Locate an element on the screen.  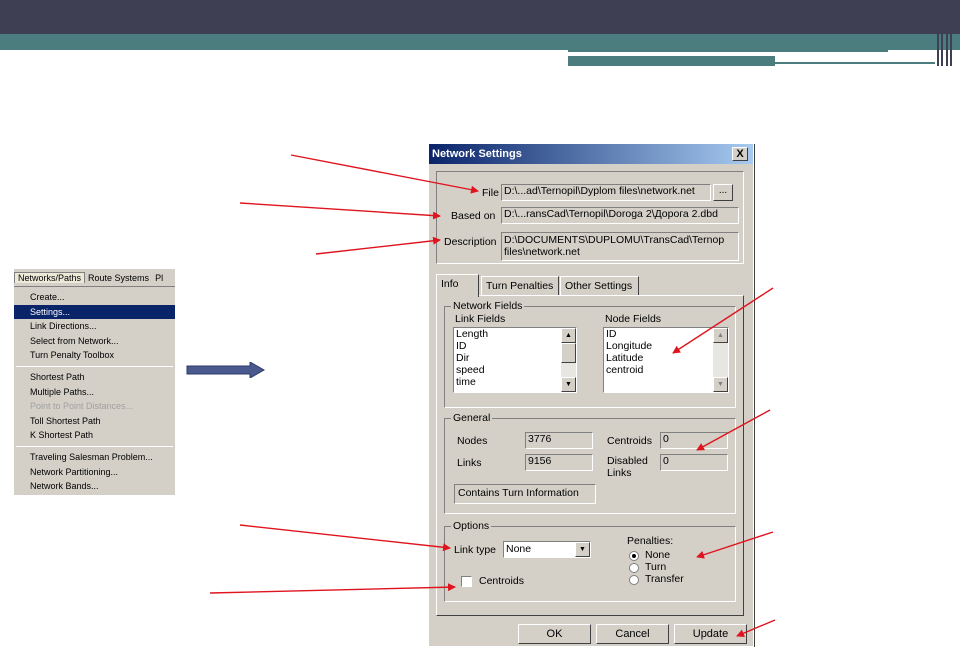
tab-info: Info is located at coordinates (457, 285).